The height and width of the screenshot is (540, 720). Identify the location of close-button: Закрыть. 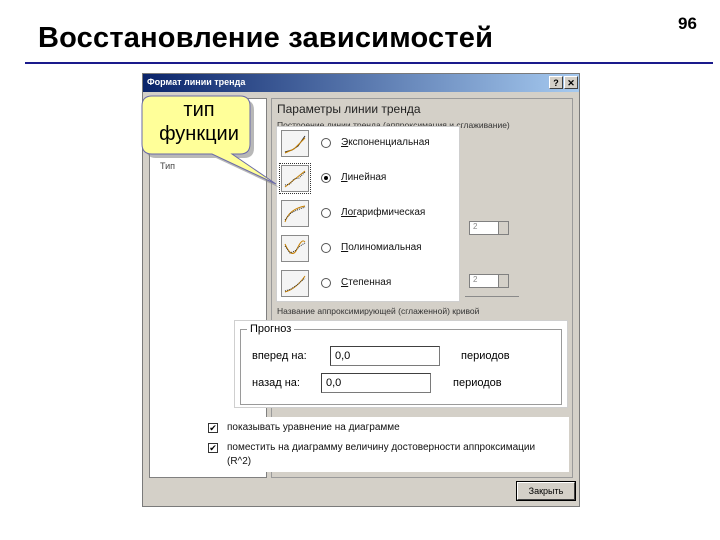
(546, 491).